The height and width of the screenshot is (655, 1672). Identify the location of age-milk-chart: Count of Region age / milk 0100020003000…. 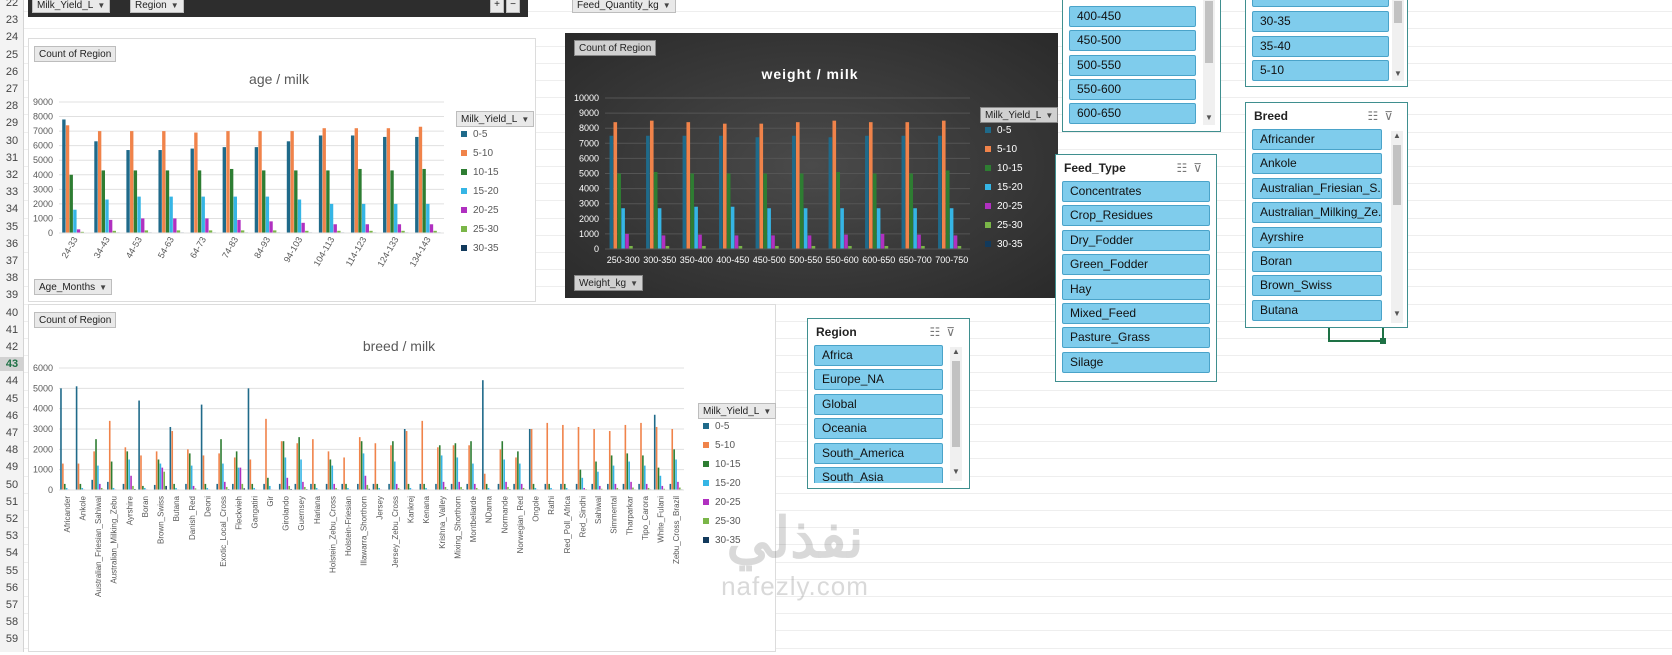
(282, 170).